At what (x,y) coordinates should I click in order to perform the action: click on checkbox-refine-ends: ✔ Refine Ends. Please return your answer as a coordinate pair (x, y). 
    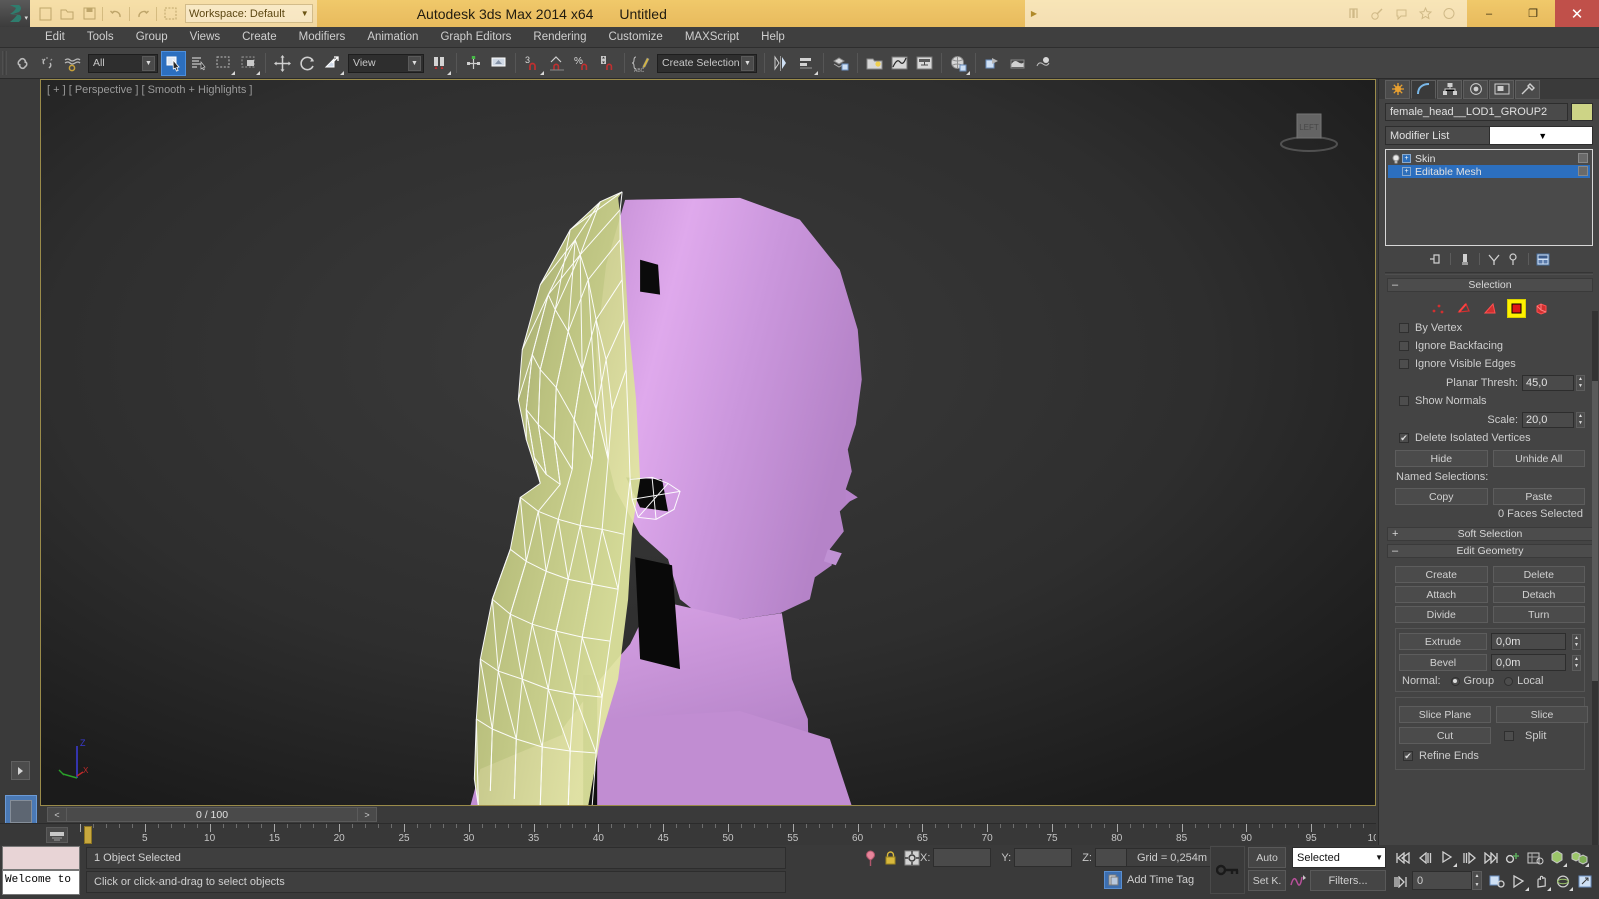
    Looking at the image, I should click on (1490, 756).